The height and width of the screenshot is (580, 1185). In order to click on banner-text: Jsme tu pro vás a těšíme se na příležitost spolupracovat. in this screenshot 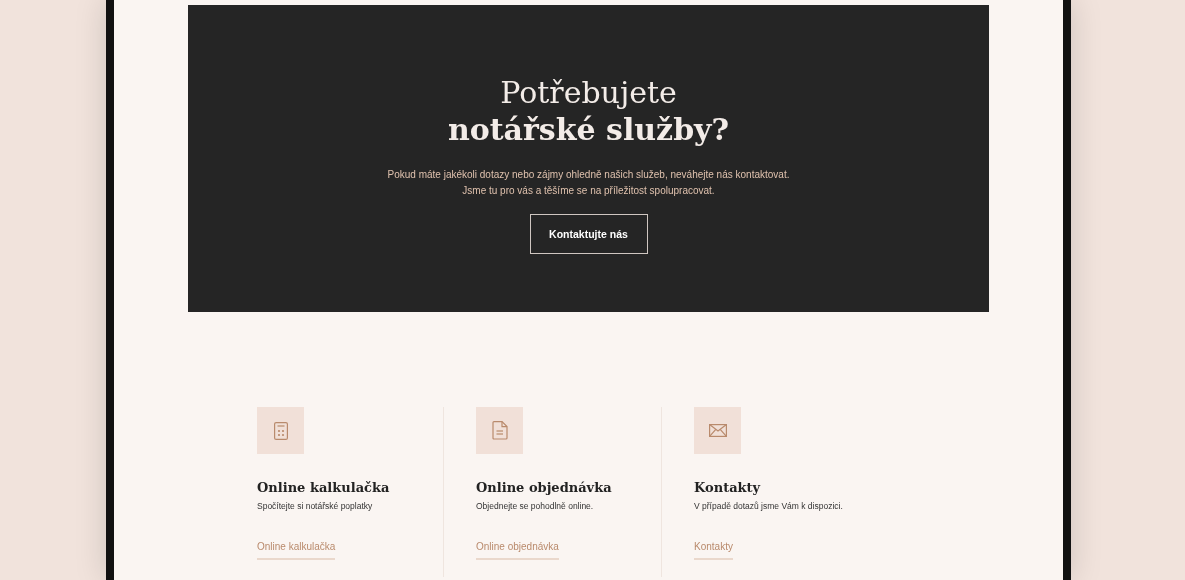, I will do `click(588, 191)`.